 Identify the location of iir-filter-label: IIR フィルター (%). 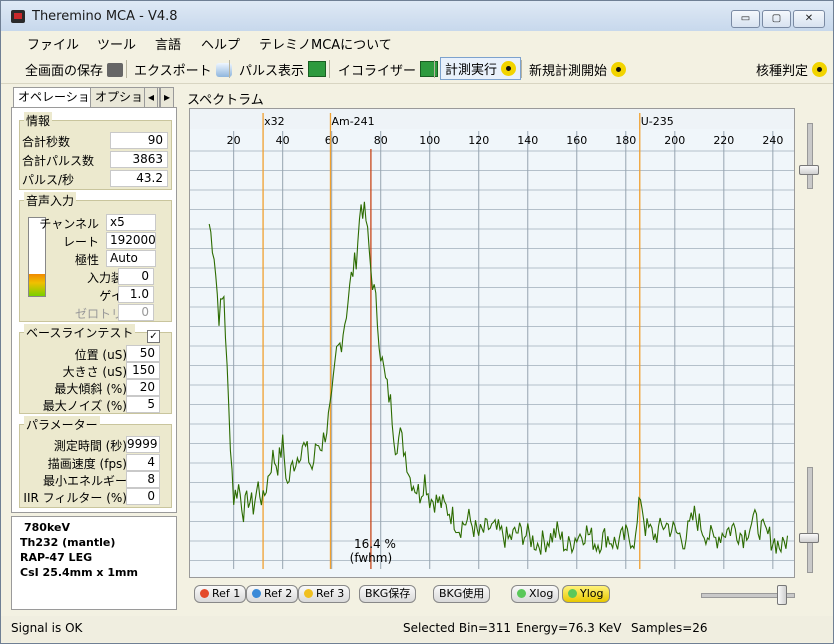
(75, 498).